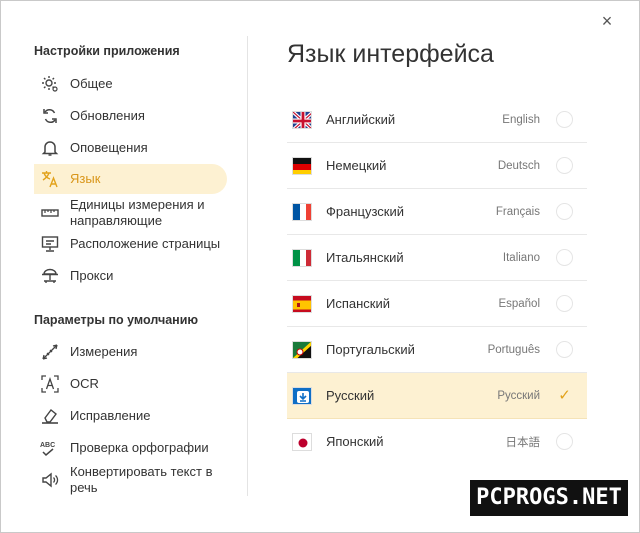 This screenshot has width=640, height=533. I want to click on sidebar-item-label: Проверка орфографии, so click(139, 447).